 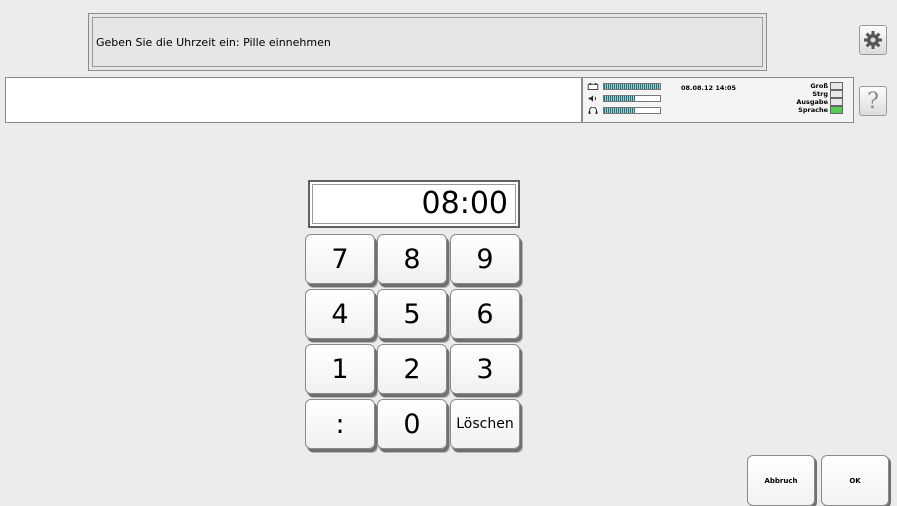 I want to click on flag-gross: Groß, so click(x=826, y=86).